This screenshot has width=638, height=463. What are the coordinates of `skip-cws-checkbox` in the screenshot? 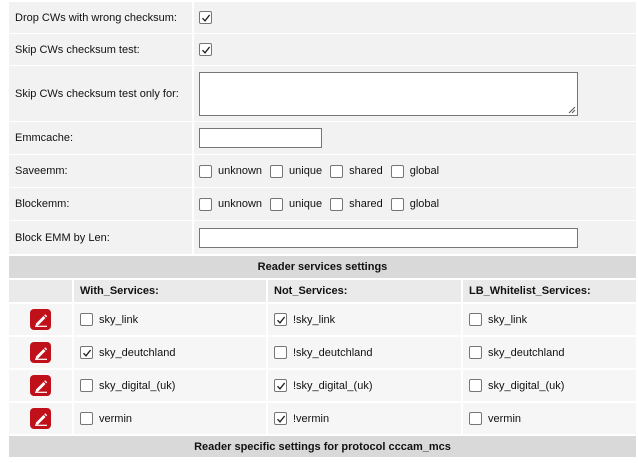 It's located at (205, 49).